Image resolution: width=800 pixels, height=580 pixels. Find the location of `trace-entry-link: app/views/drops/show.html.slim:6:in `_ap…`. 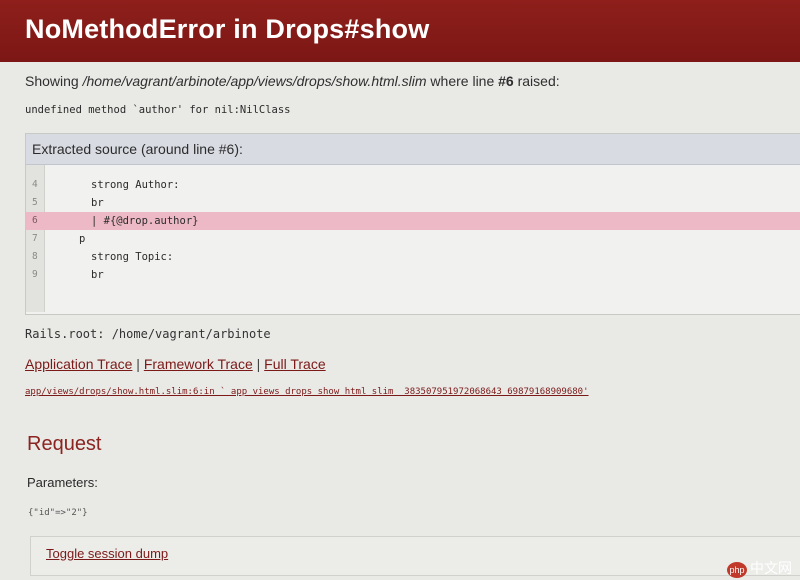

trace-entry-link: app/views/drops/show.html.slim:6:in `_ap… is located at coordinates (307, 392).